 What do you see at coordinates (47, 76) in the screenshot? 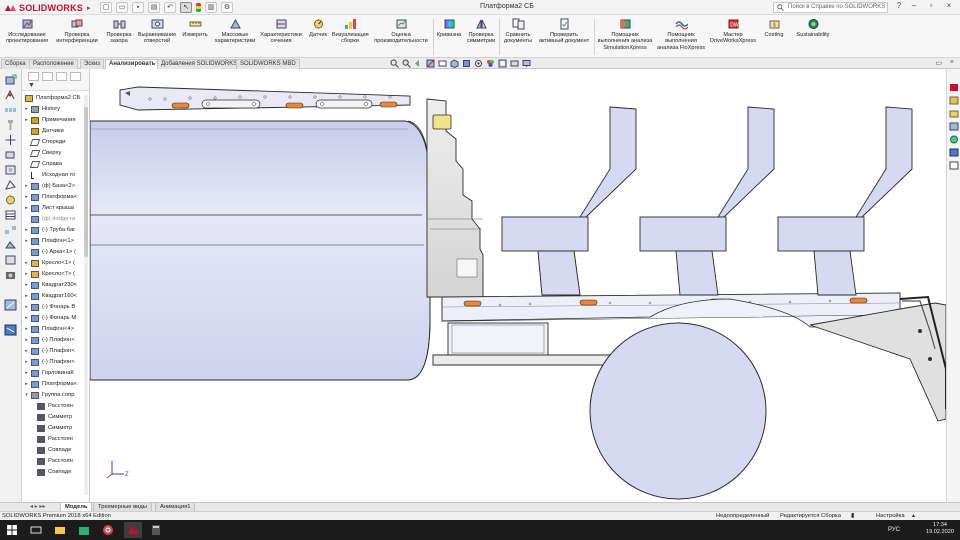
I see `propertymanager-tab-icon` at bounding box center [47, 76].